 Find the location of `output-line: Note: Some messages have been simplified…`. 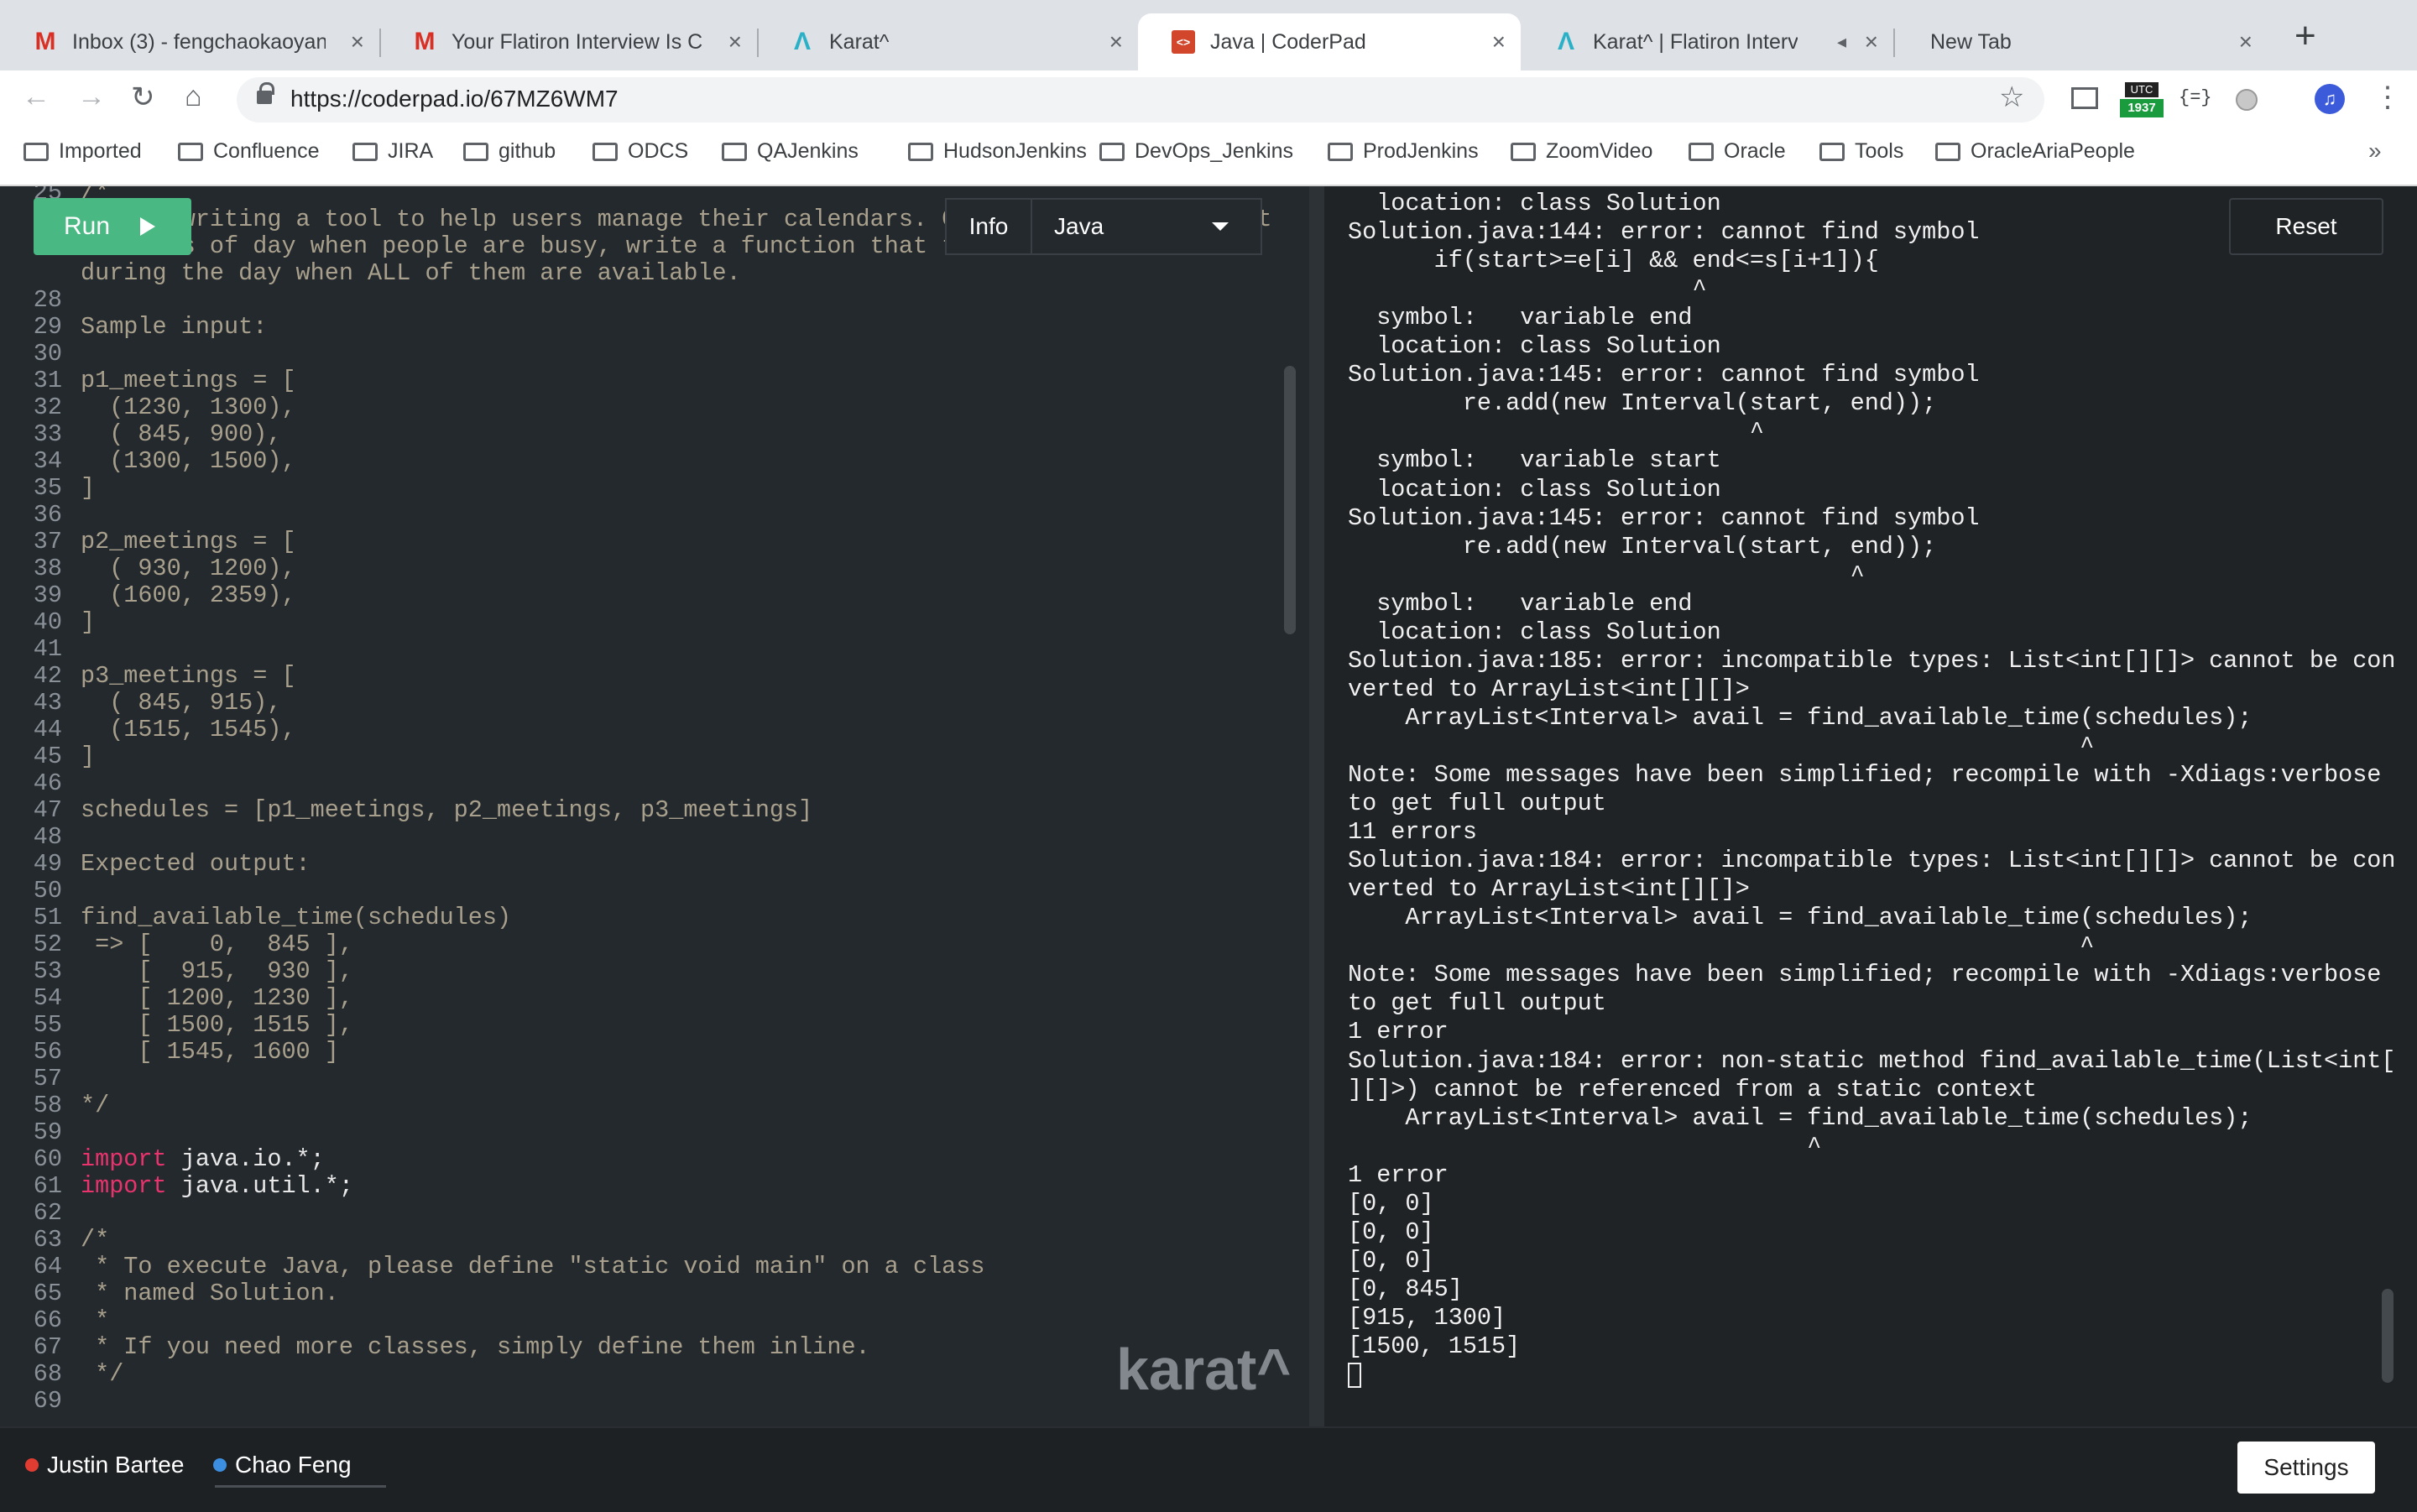

output-line: Note: Some messages have been simplified… is located at coordinates (1865, 775).